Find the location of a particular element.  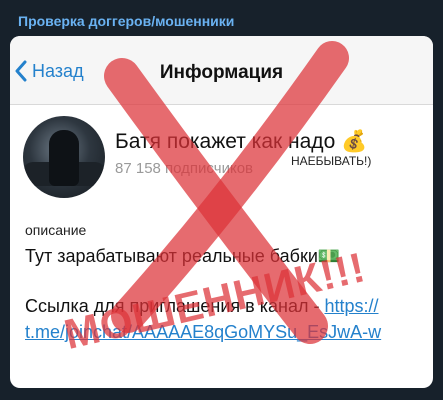

description-label: описание is located at coordinates (56, 230).